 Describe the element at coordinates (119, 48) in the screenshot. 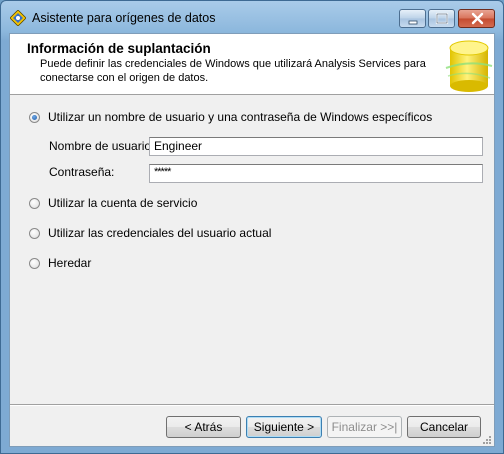

I see `page-title: Información de suplantación` at that location.